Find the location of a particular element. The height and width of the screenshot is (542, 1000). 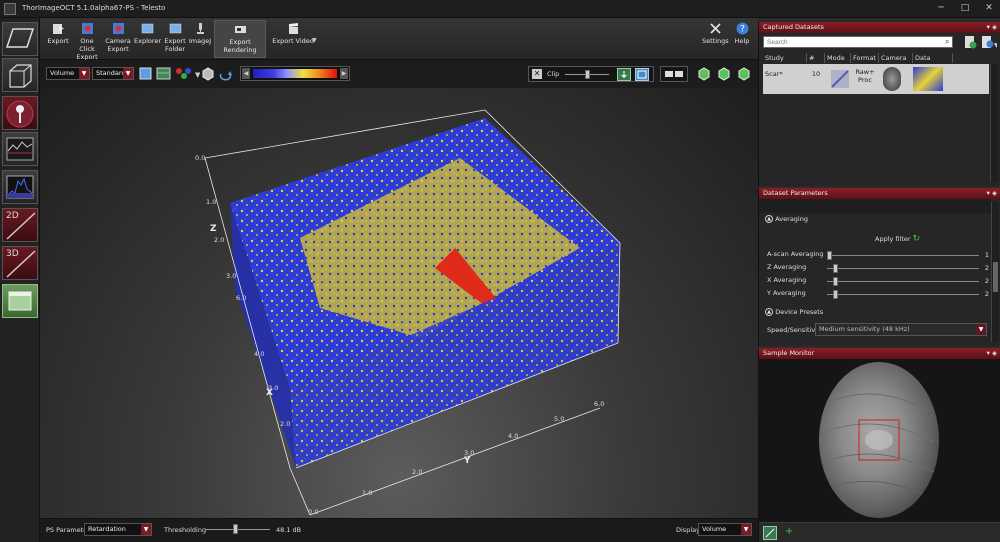

y-averaging-thumb is located at coordinates (835, 294).